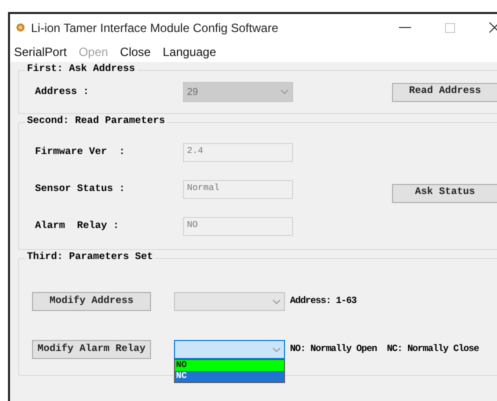 The image size is (497, 401). What do you see at coordinates (77, 227) in the screenshot?
I see `field-label: Alarm Relay :` at bounding box center [77, 227].